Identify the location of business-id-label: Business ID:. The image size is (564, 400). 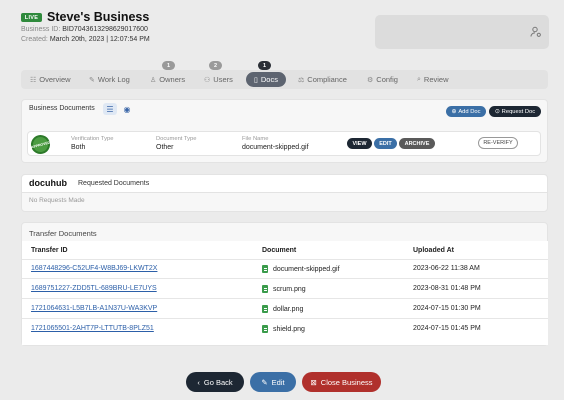
(41, 29).